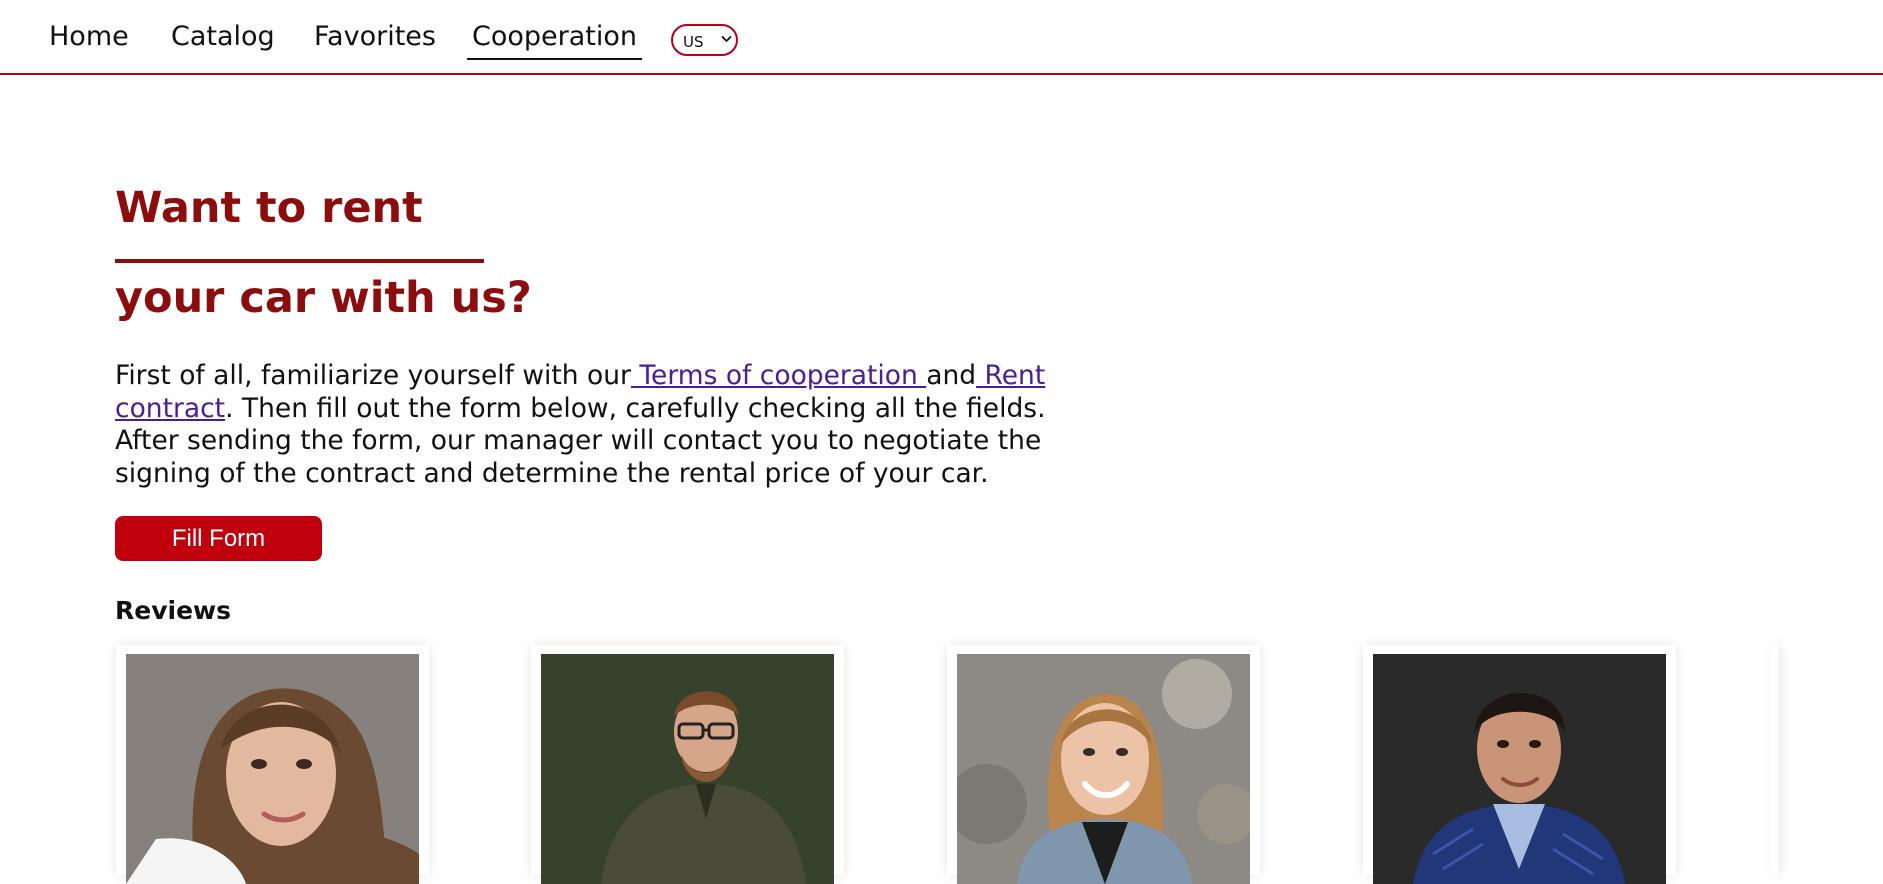 Image resolution: width=1883 pixels, height=884 pixels. Describe the element at coordinates (778, 375) in the screenshot. I see `terms-of-cooperation-link: Terms of cooperation` at that location.